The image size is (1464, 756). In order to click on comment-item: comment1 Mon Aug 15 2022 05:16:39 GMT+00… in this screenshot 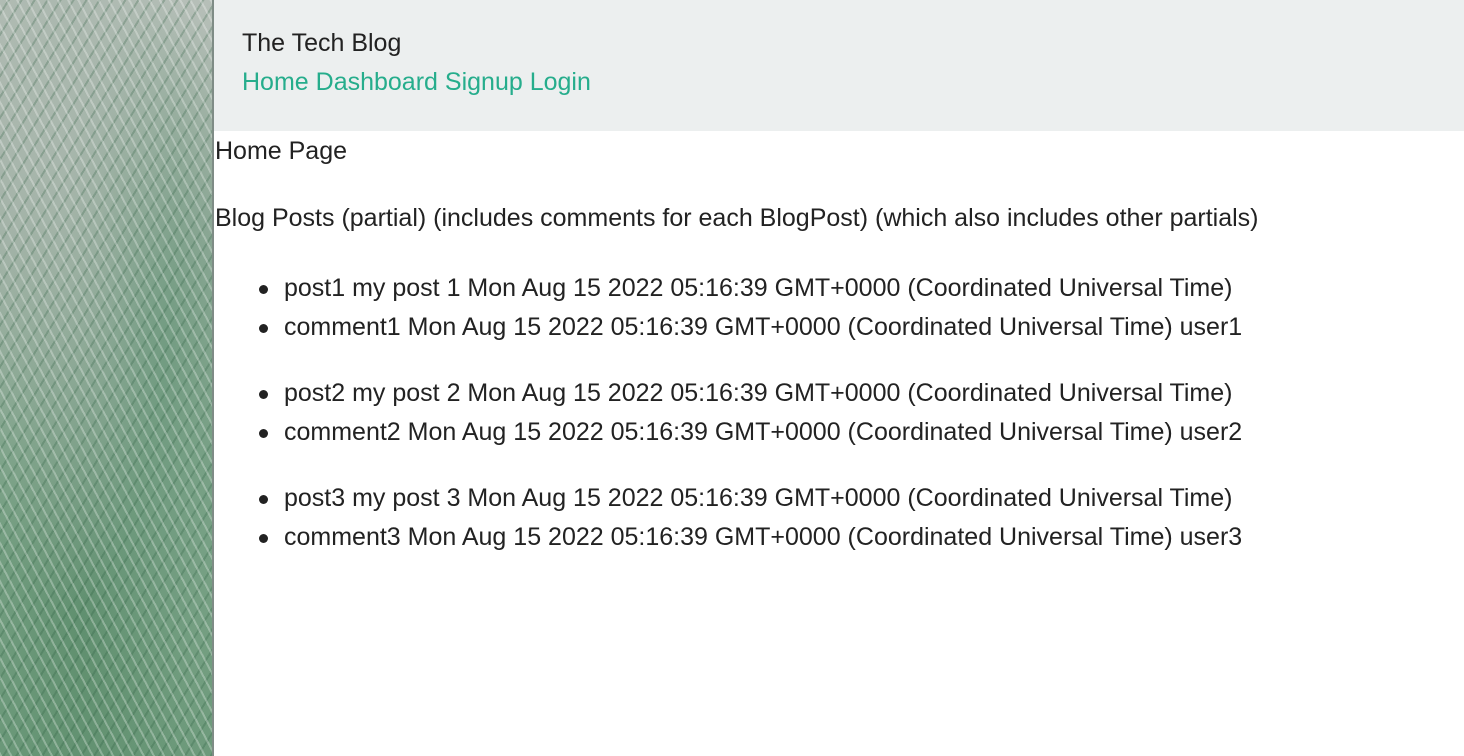, I will do `click(861, 327)`.